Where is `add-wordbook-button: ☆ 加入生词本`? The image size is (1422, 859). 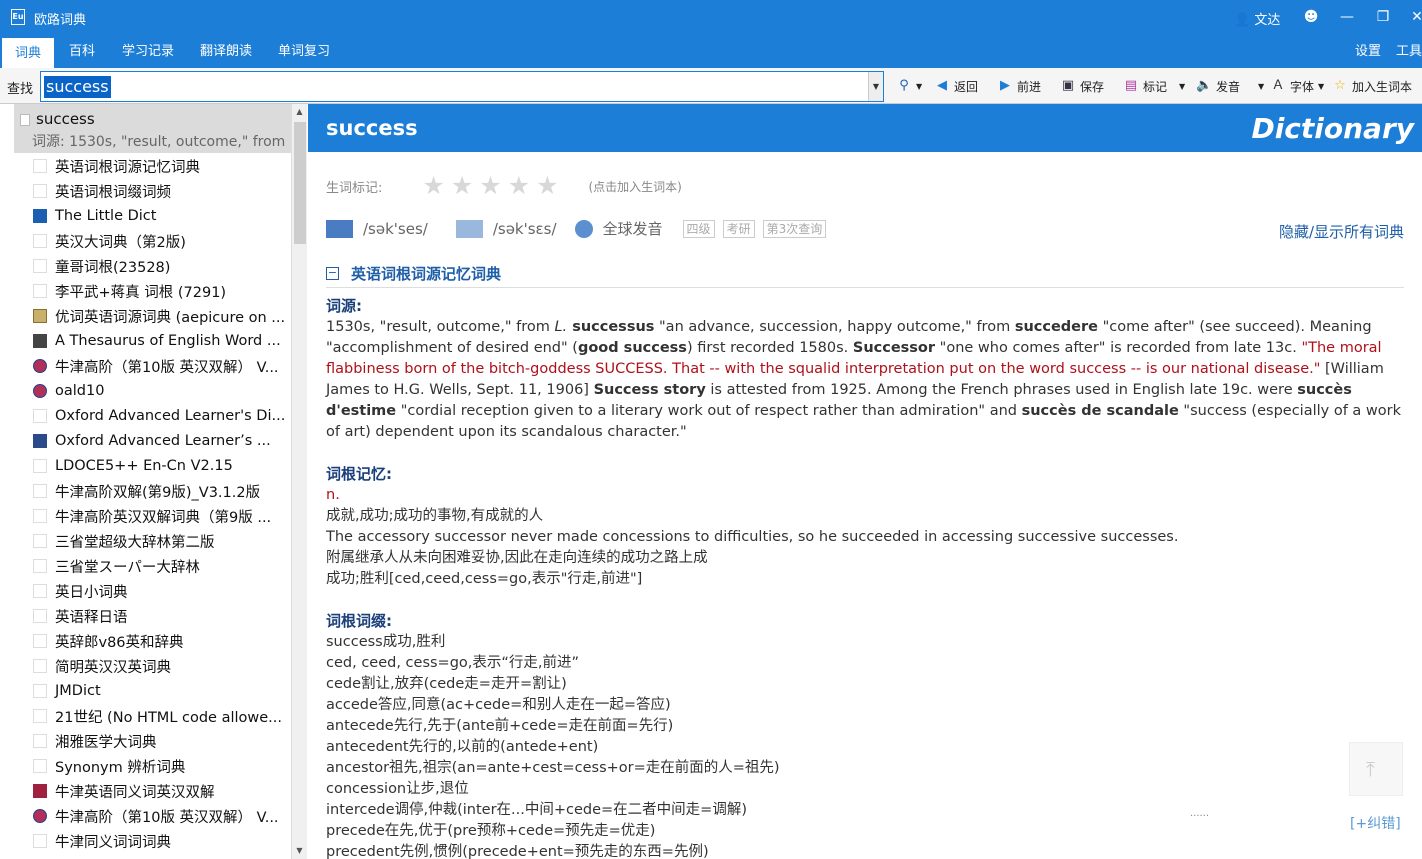 add-wordbook-button: ☆ 加入生词本 is located at coordinates (1372, 86).